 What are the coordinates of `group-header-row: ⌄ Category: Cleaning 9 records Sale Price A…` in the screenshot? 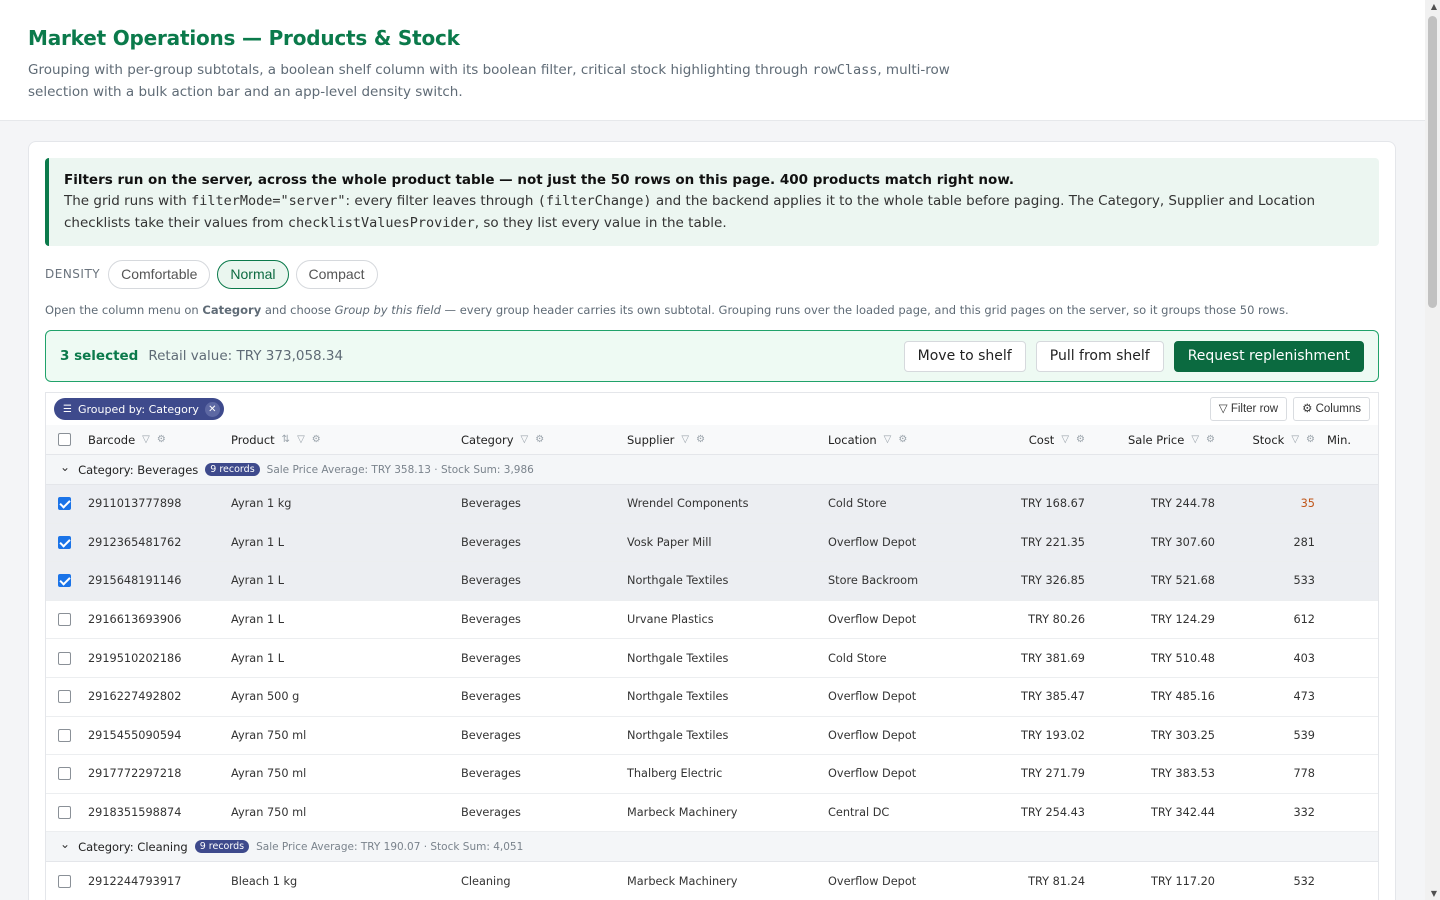 It's located at (712, 847).